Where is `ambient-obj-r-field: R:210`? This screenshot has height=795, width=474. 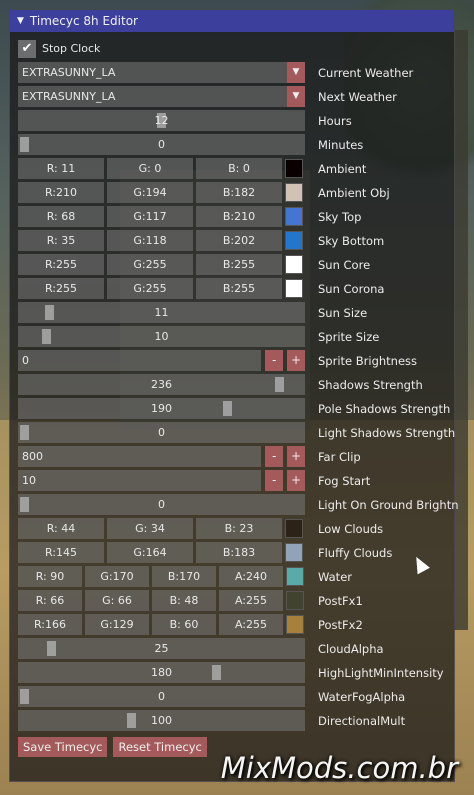 ambient-obj-r-field: R:210 is located at coordinates (61, 192).